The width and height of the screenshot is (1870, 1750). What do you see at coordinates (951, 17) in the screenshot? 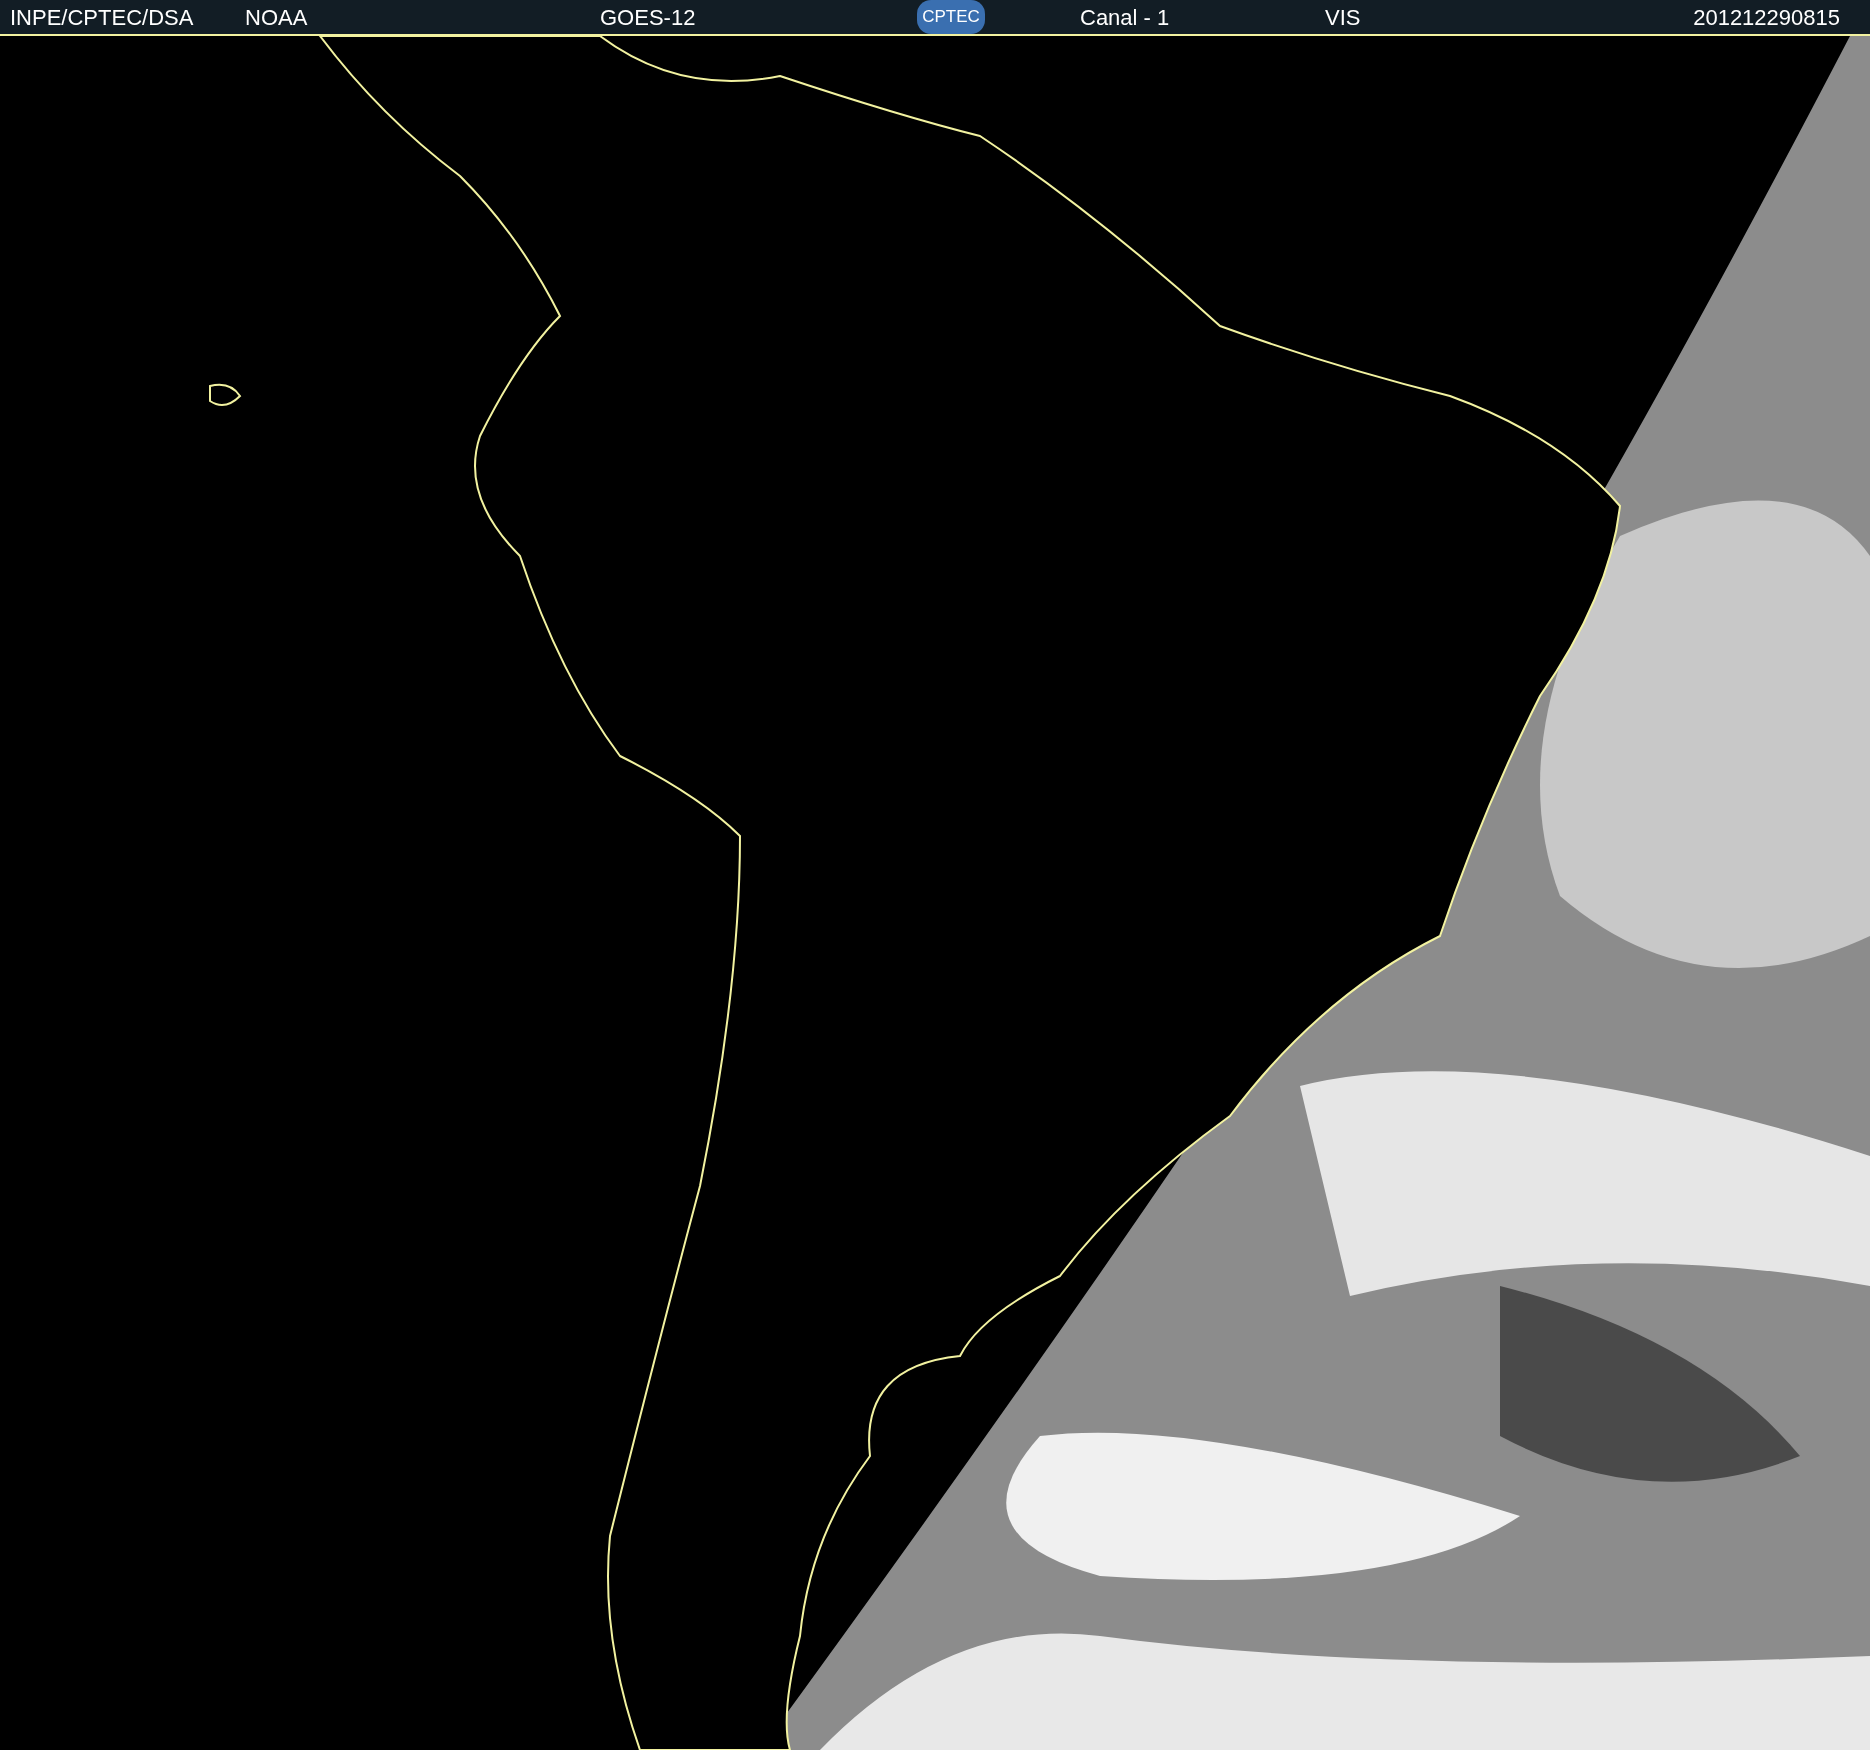
I see `logo: CPTEC` at bounding box center [951, 17].